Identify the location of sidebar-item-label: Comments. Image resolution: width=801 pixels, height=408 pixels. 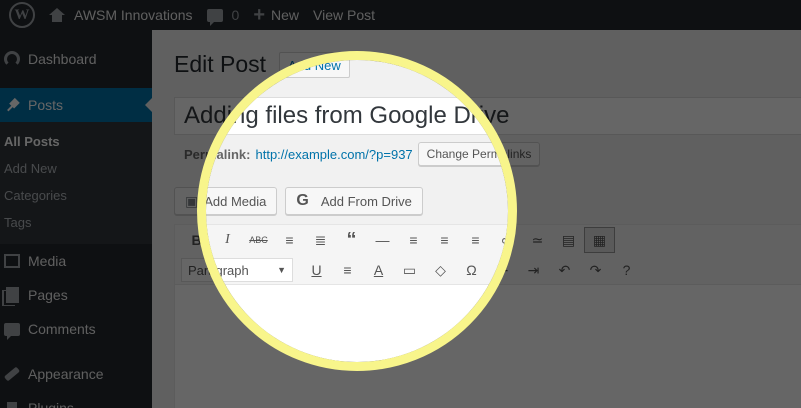
(62, 329).